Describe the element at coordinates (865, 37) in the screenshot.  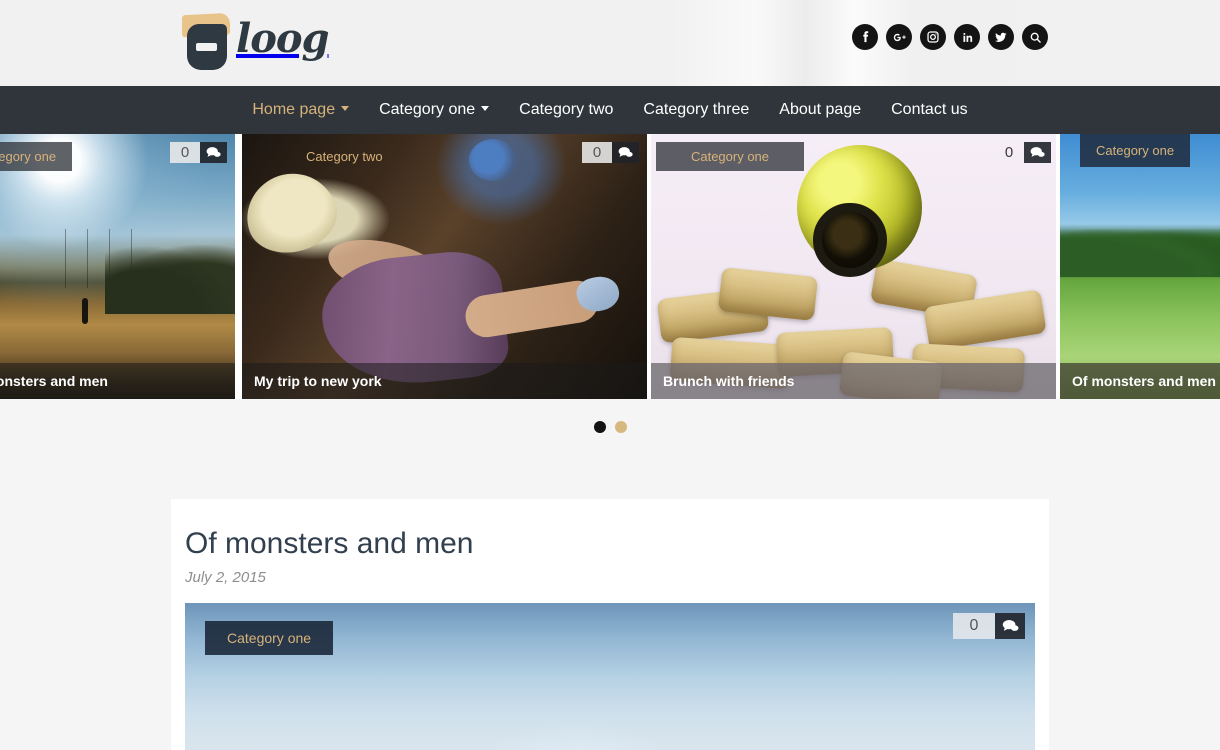
I see `facebook-icon` at that location.